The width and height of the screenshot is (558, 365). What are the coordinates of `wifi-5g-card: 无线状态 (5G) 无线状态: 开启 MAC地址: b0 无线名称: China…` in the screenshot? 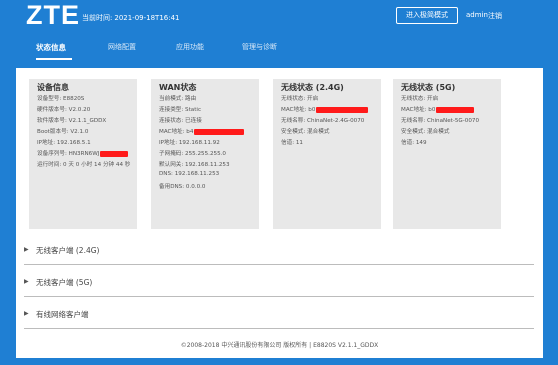 It's located at (447, 154).